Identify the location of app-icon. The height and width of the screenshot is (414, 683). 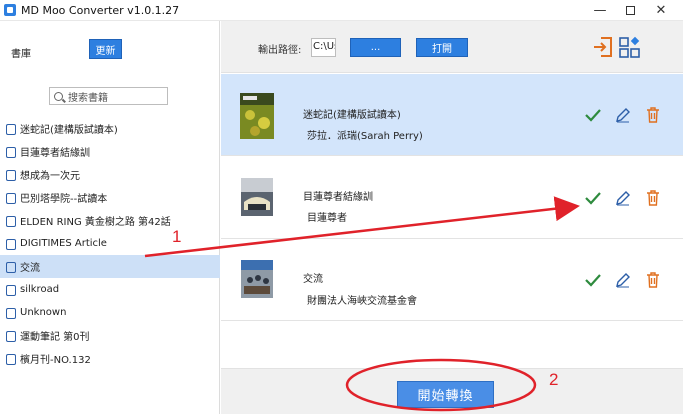
(10, 10).